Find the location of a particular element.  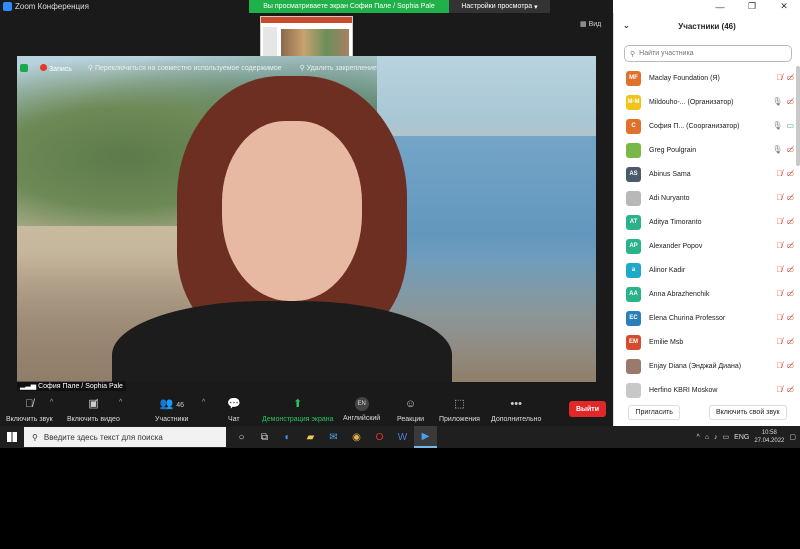

clock: 10:58 27.04.2022 is located at coordinates (769, 437).